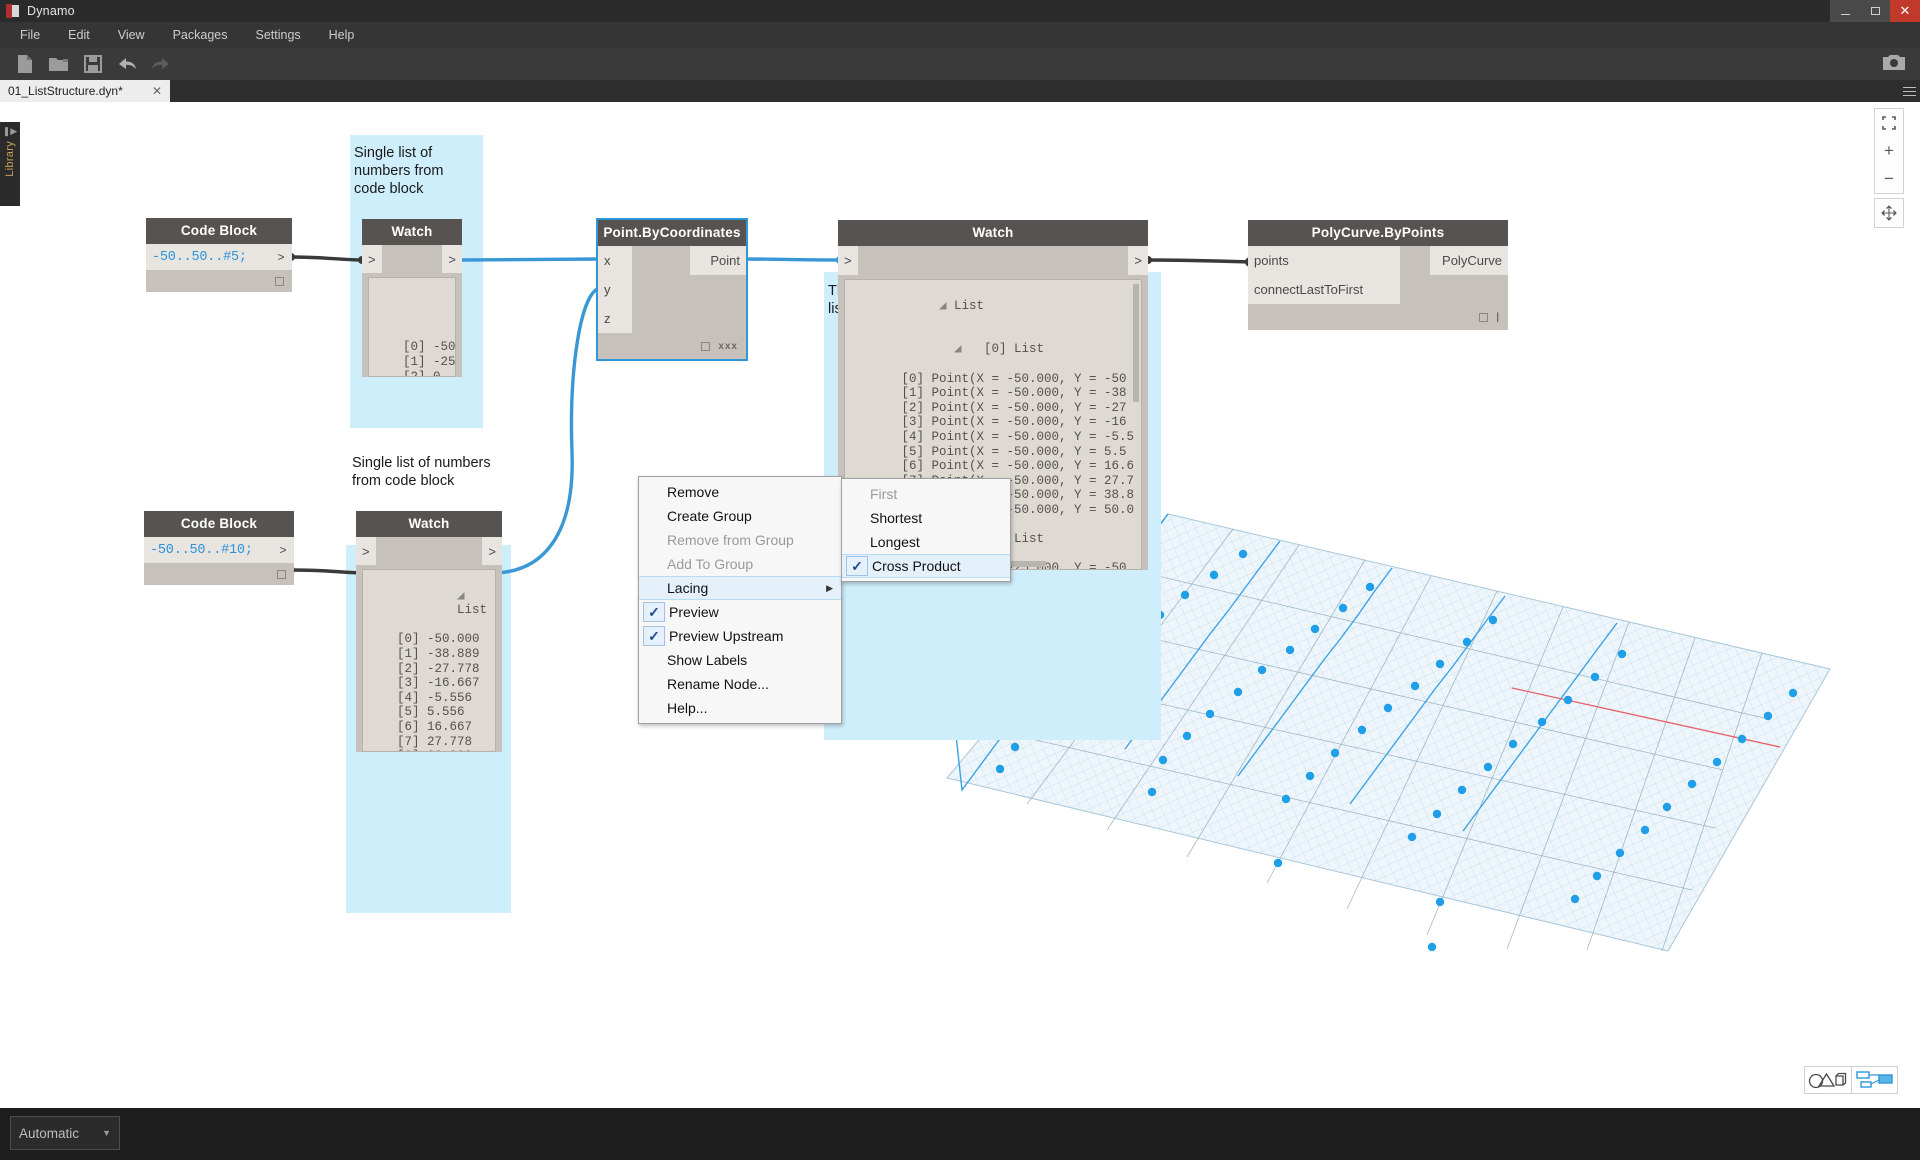  What do you see at coordinates (79, 35) in the screenshot?
I see `menu-item-edit: Edit` at bounding box center [79, 35].